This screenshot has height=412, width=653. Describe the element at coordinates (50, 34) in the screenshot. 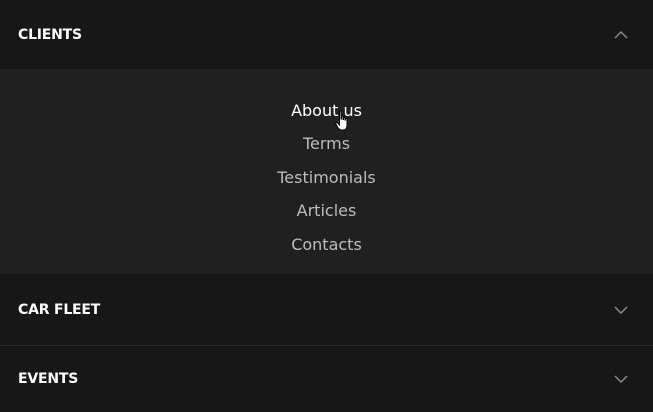

I see `section-title-clients: CLIENTS` at that location.